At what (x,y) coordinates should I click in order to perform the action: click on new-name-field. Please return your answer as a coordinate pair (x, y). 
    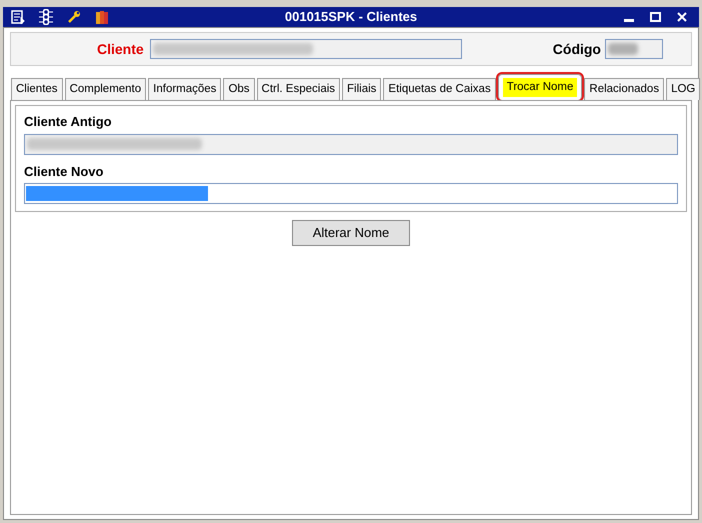
    Looking at the image, I should click on (351, 193).